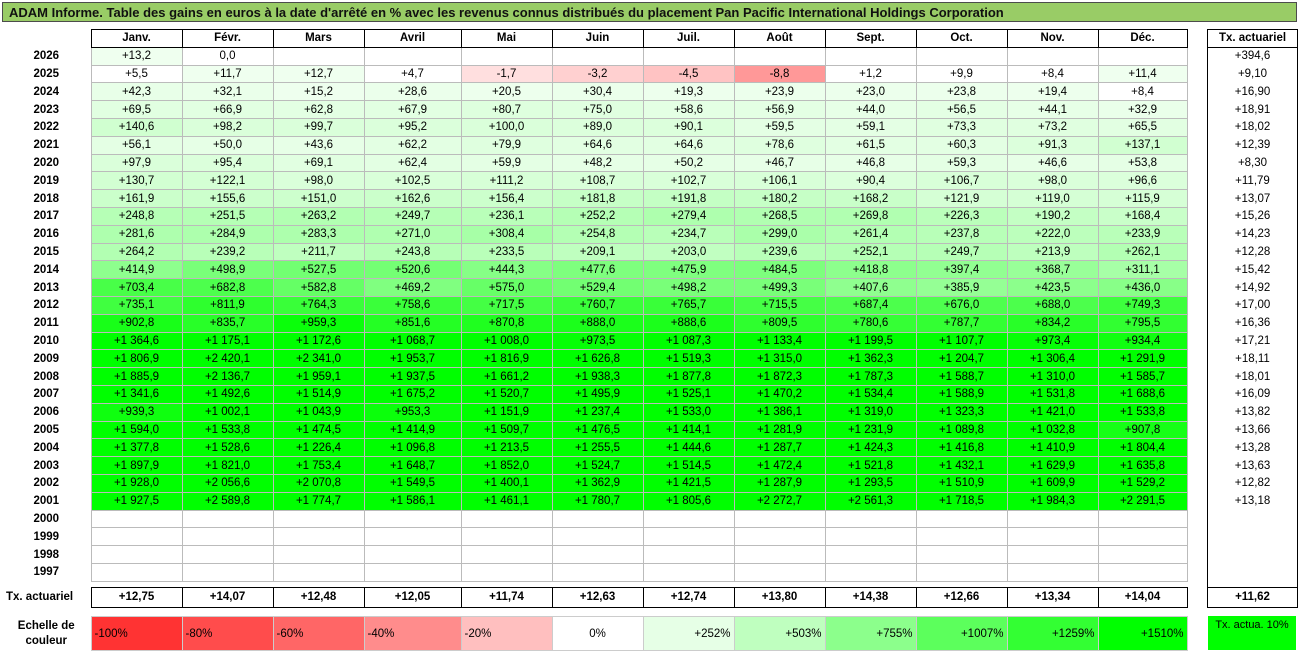 The image size is (1301, 653). What do you see at coordinates (870, 633) in the screenshot?
I see `legend-swatch: +755%` at bounding box center [870, 633].